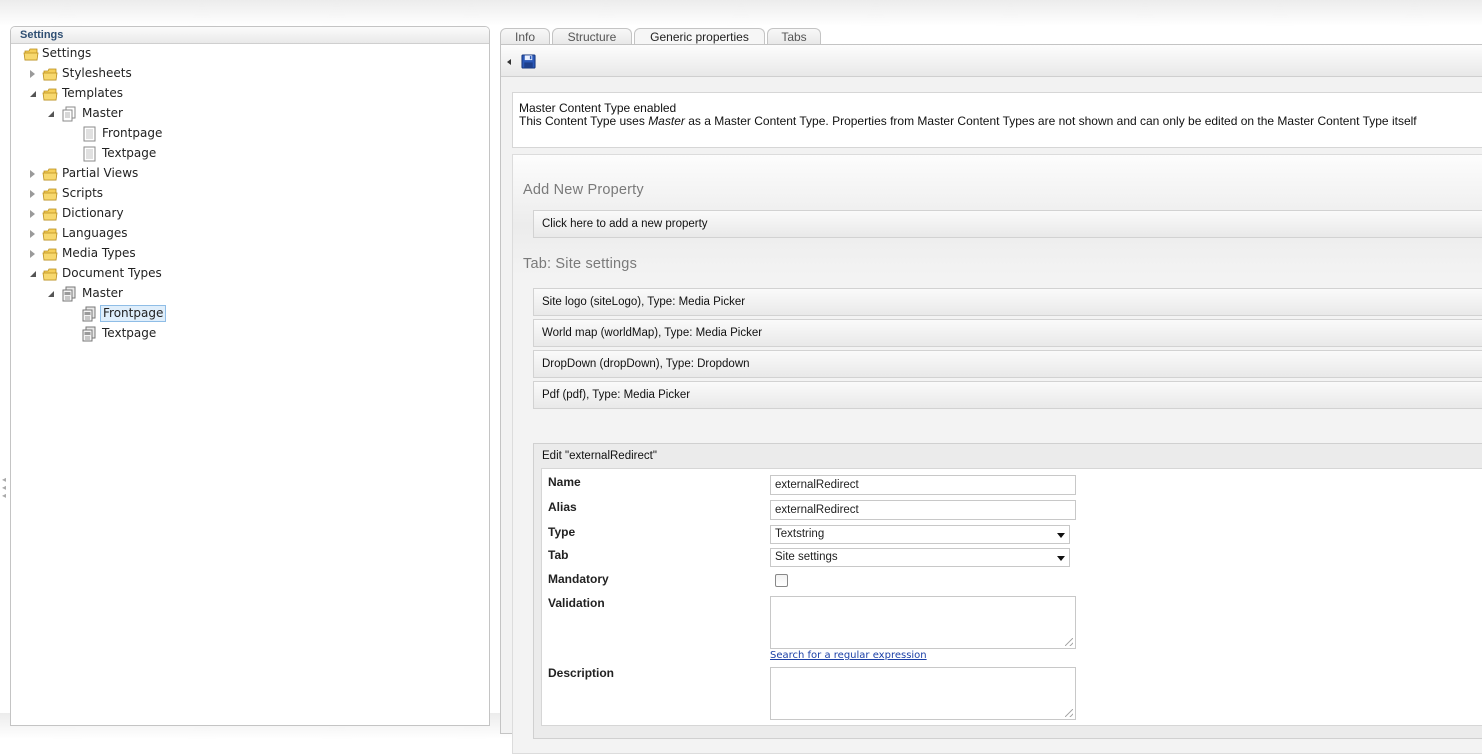 The image size is (1482, 754). I want to click on tree-item-label: Document Types, so click(112, 273).